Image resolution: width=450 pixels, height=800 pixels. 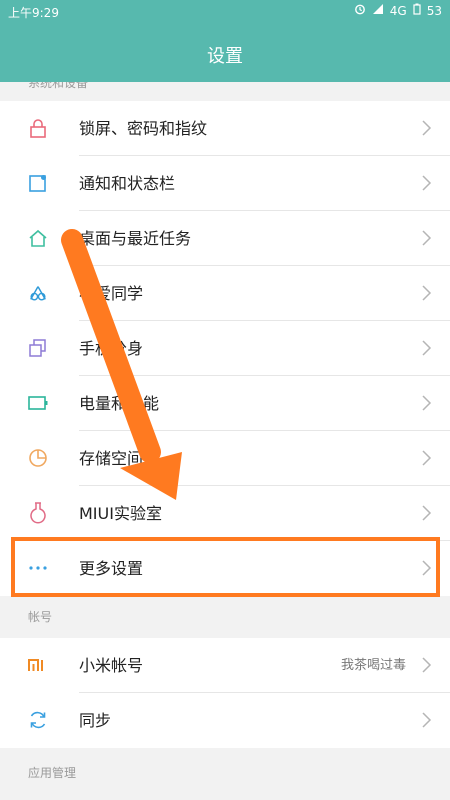 I want to click on notification-icon, so click(x=38, y=183).